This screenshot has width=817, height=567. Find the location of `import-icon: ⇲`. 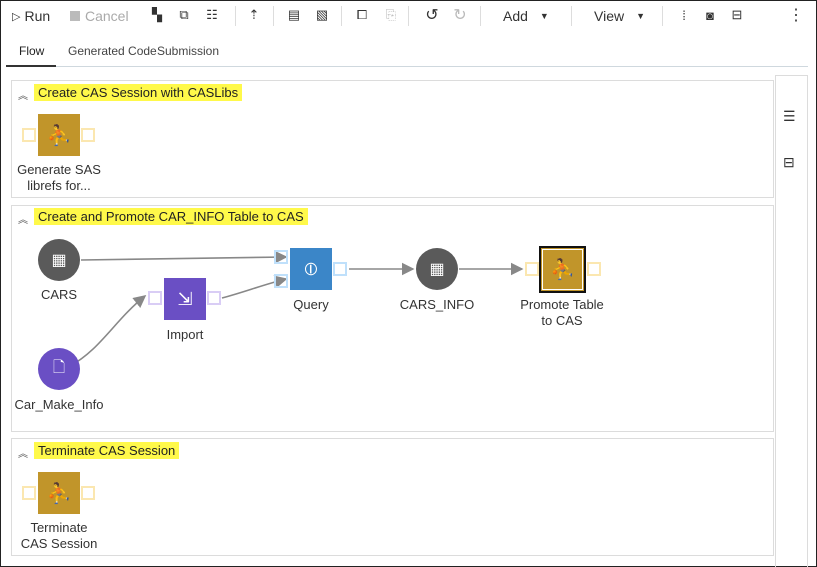

import-icon: ⇲ is located at coordinates (185, 298).